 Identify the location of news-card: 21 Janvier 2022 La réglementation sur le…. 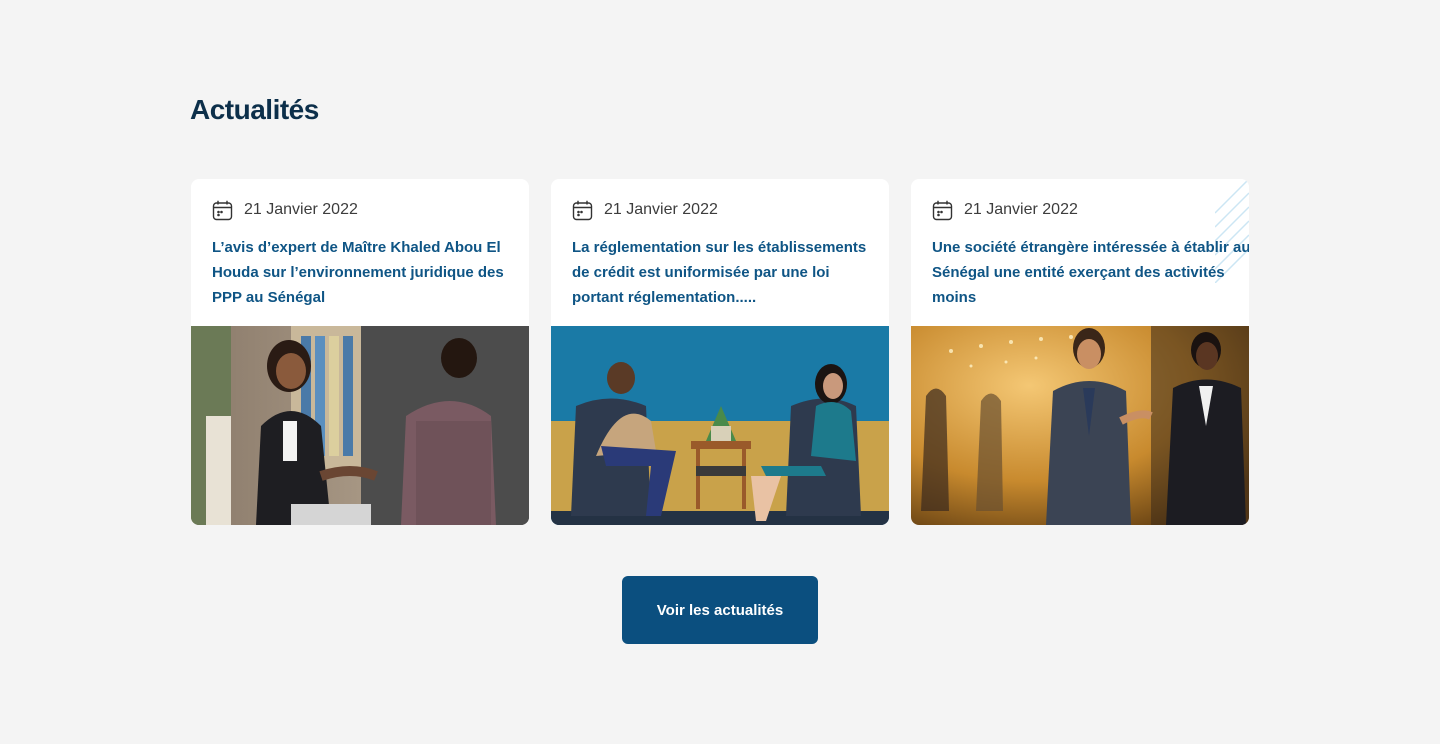
(720, 352).